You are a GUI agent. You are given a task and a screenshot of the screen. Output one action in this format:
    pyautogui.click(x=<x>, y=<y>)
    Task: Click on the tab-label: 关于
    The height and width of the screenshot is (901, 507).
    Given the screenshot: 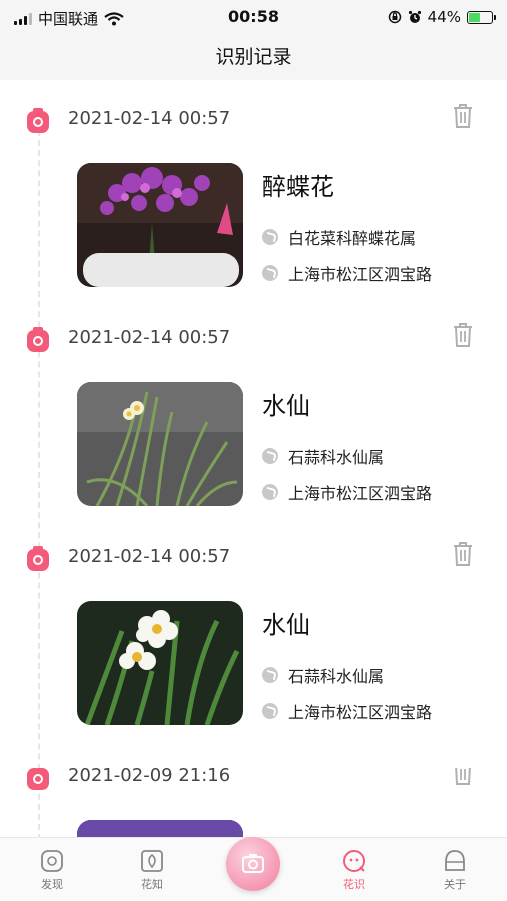 What is the action you would take?
    pyautogui.click(x=455, y=884)
    